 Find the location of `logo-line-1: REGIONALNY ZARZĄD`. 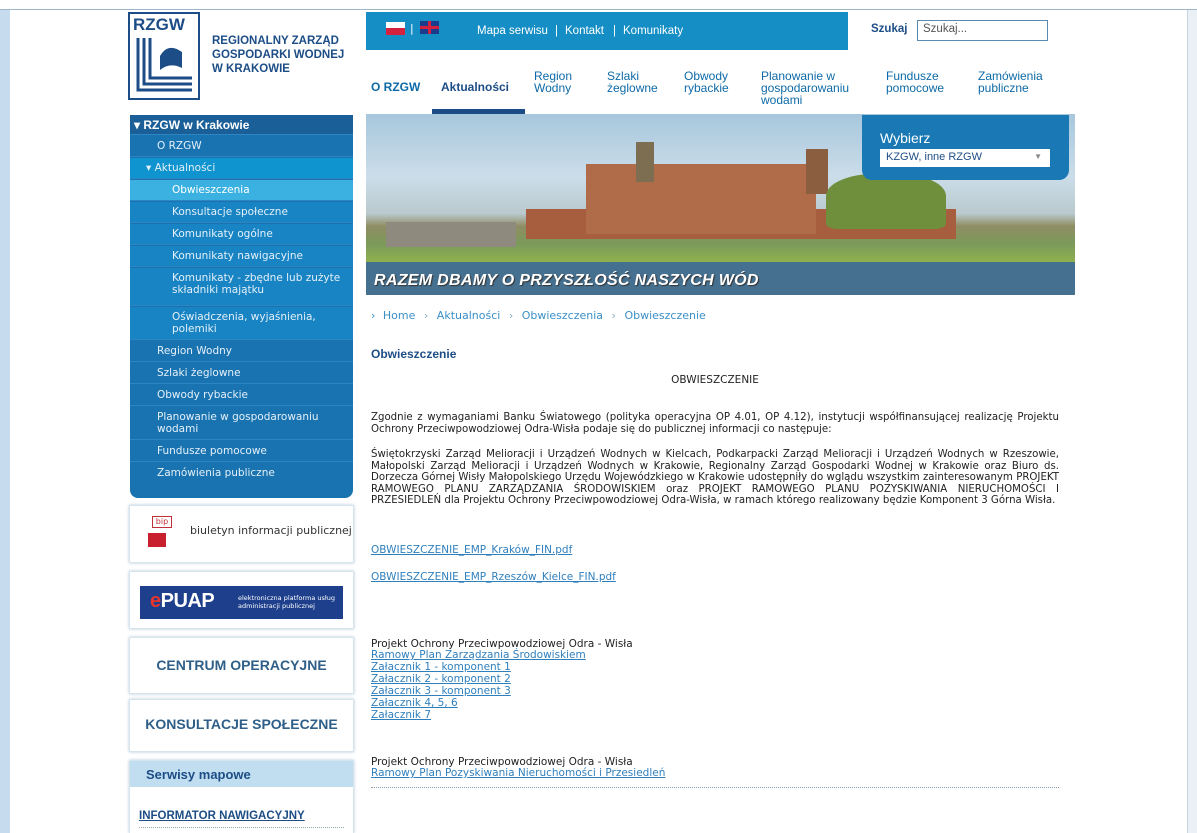

logo-line-1: REGIONALNY ZARZĄD is located at coordinates (275, 41).